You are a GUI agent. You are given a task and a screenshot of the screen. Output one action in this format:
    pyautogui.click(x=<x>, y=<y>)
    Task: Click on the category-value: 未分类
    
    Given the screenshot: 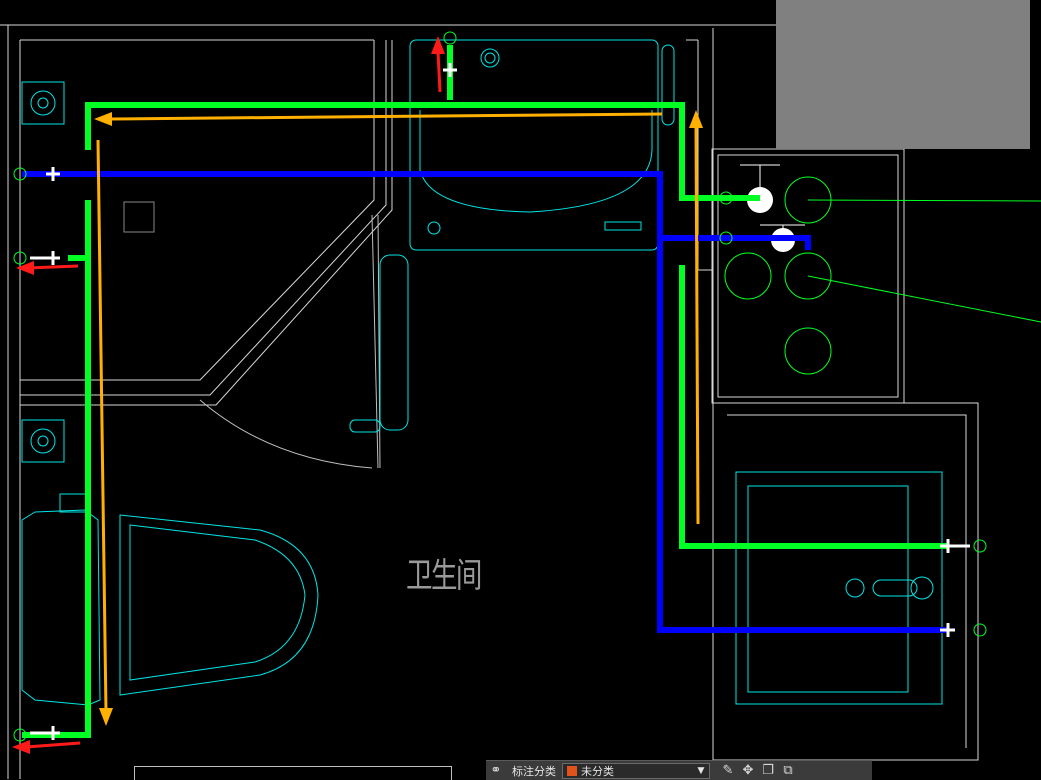 What is the action you would take?
    pyautogui.click(x=597, y=771)
    